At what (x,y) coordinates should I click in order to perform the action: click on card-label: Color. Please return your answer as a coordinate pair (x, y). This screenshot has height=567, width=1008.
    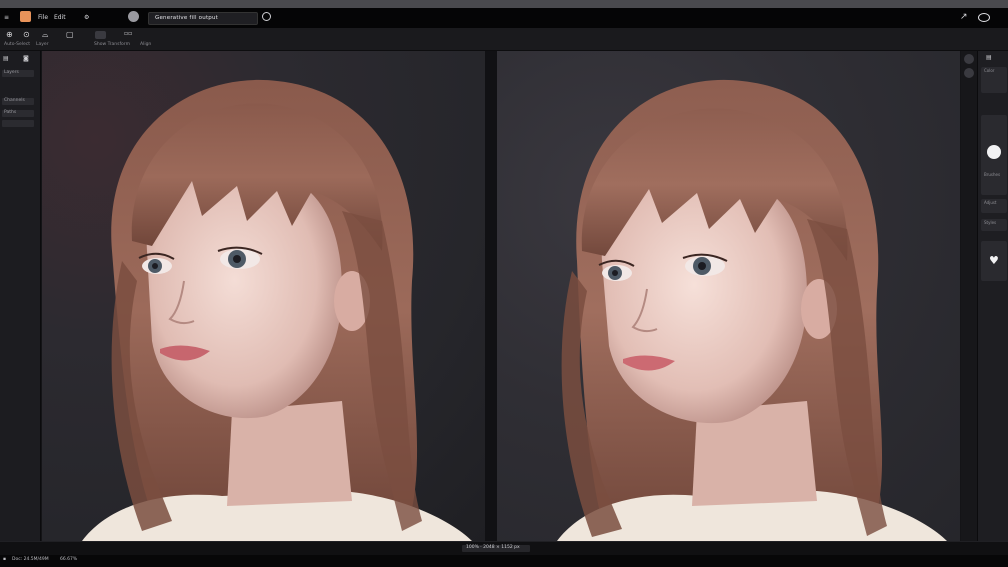
    Looking at the image, I should click on (989, 70).